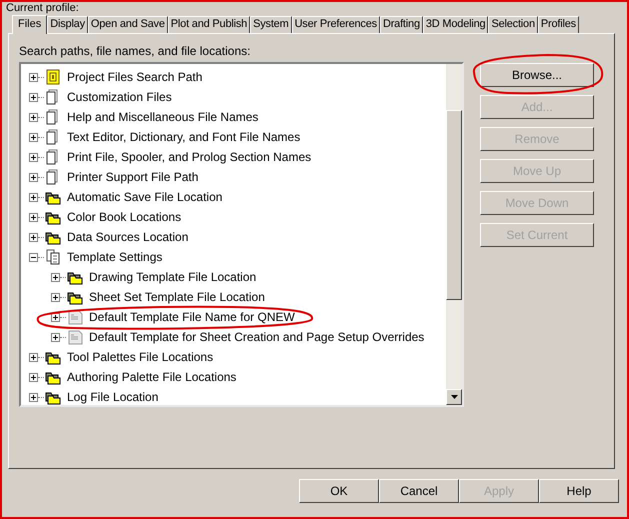 This screenshot has height=519, width=629. Describe the element at coordinates (419, 491) in the screenshot. I see `dialog-button: Cancel` at that location.